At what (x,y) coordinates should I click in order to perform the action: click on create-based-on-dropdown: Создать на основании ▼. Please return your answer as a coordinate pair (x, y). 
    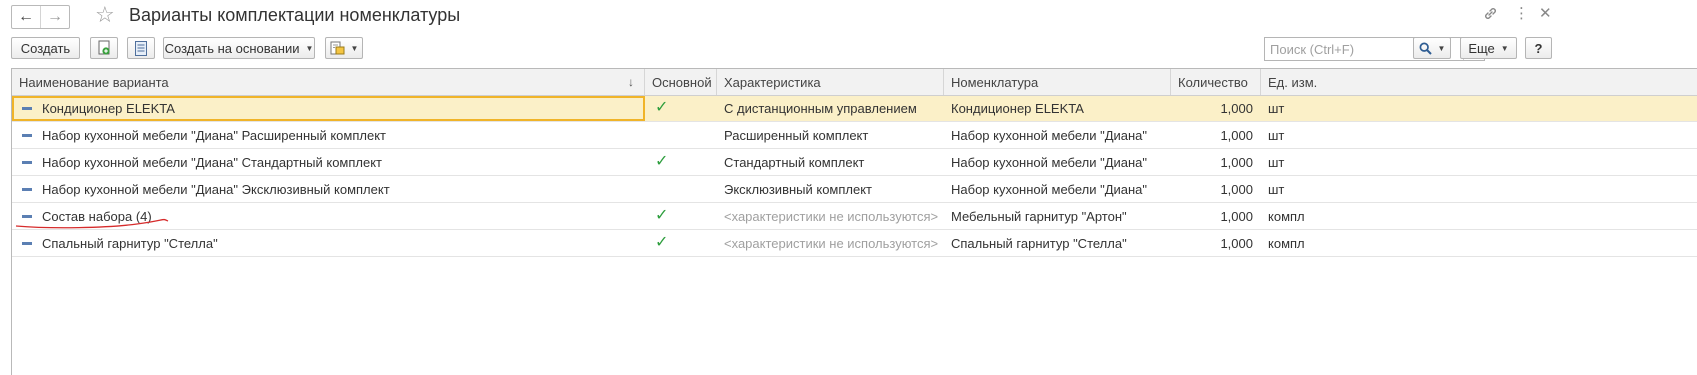
    Looking at the image, I should click on (239, 48).